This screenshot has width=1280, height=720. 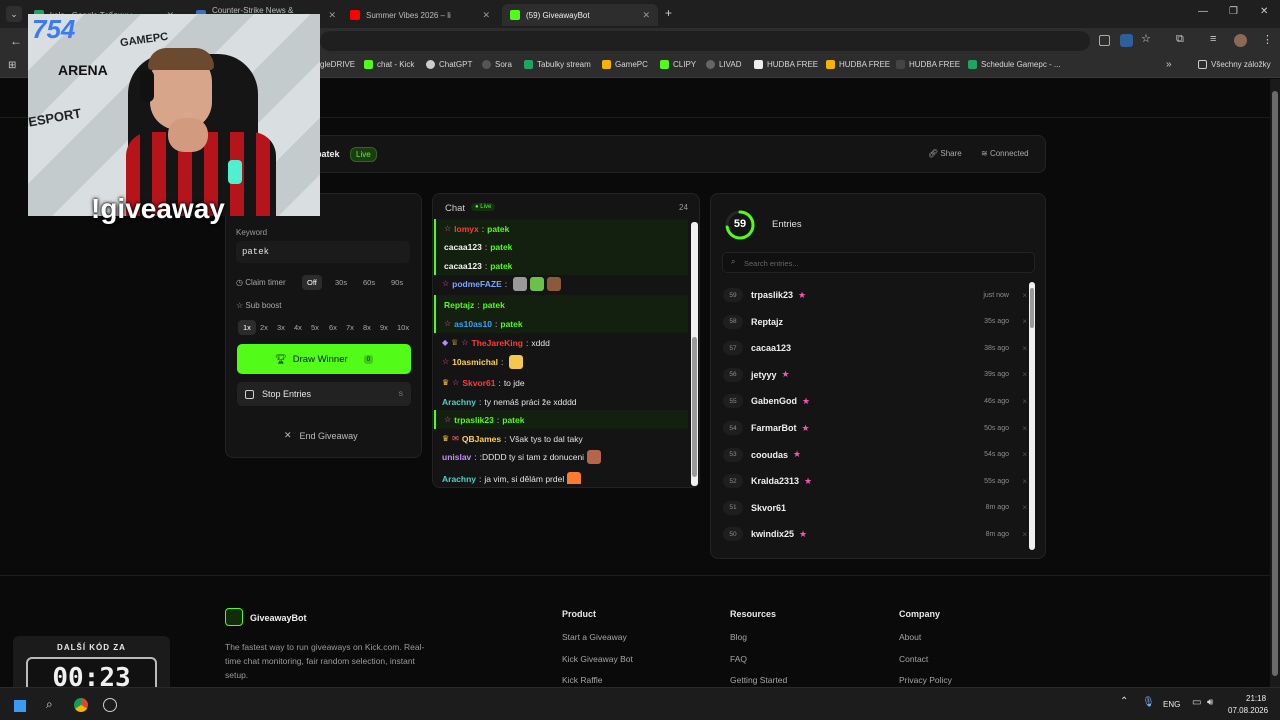 I want to click on bookmark-drive: gleDRIVE, so click(x=337, y=64).